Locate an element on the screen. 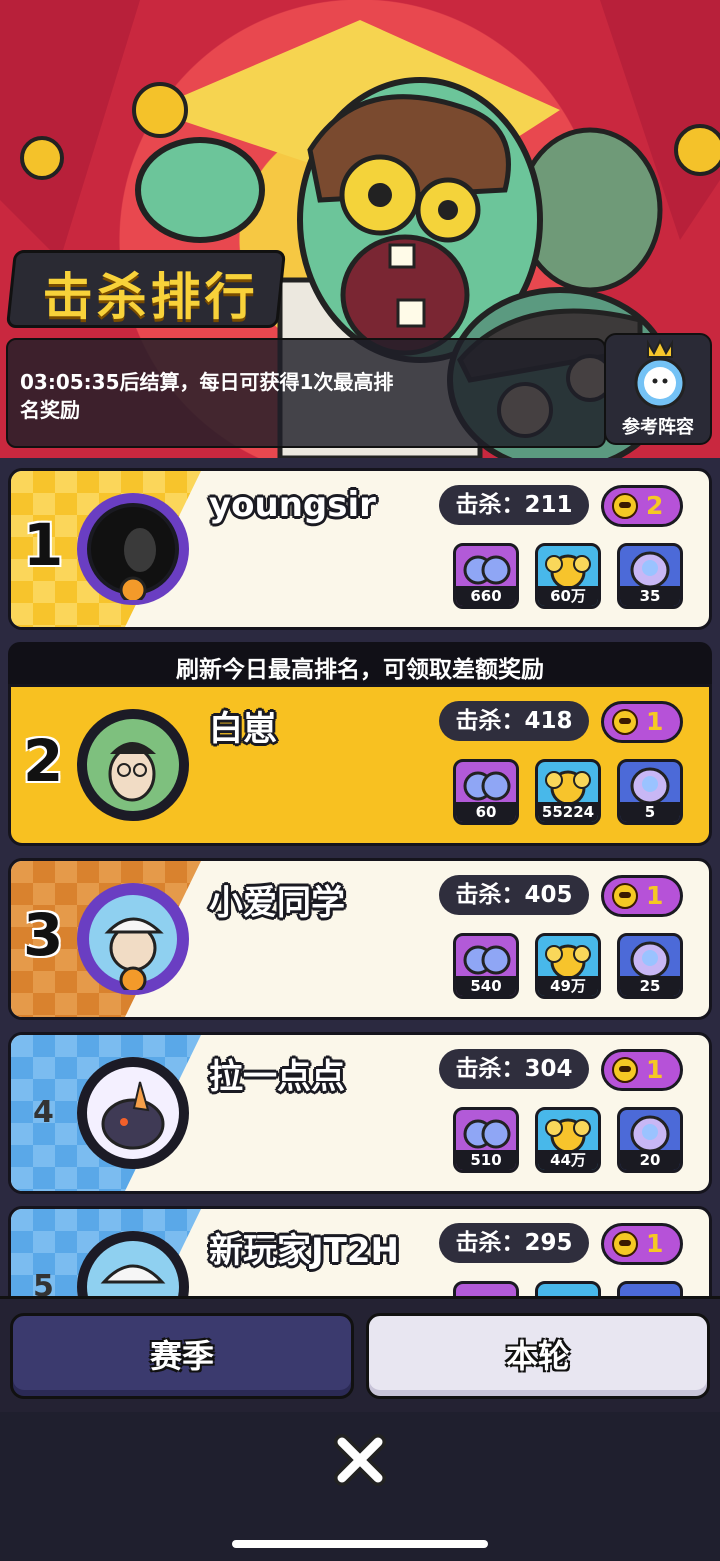 This screenshot has width=720, height=1561. player-name: 新玩家JT2H is located at coordinates (304, 1251).